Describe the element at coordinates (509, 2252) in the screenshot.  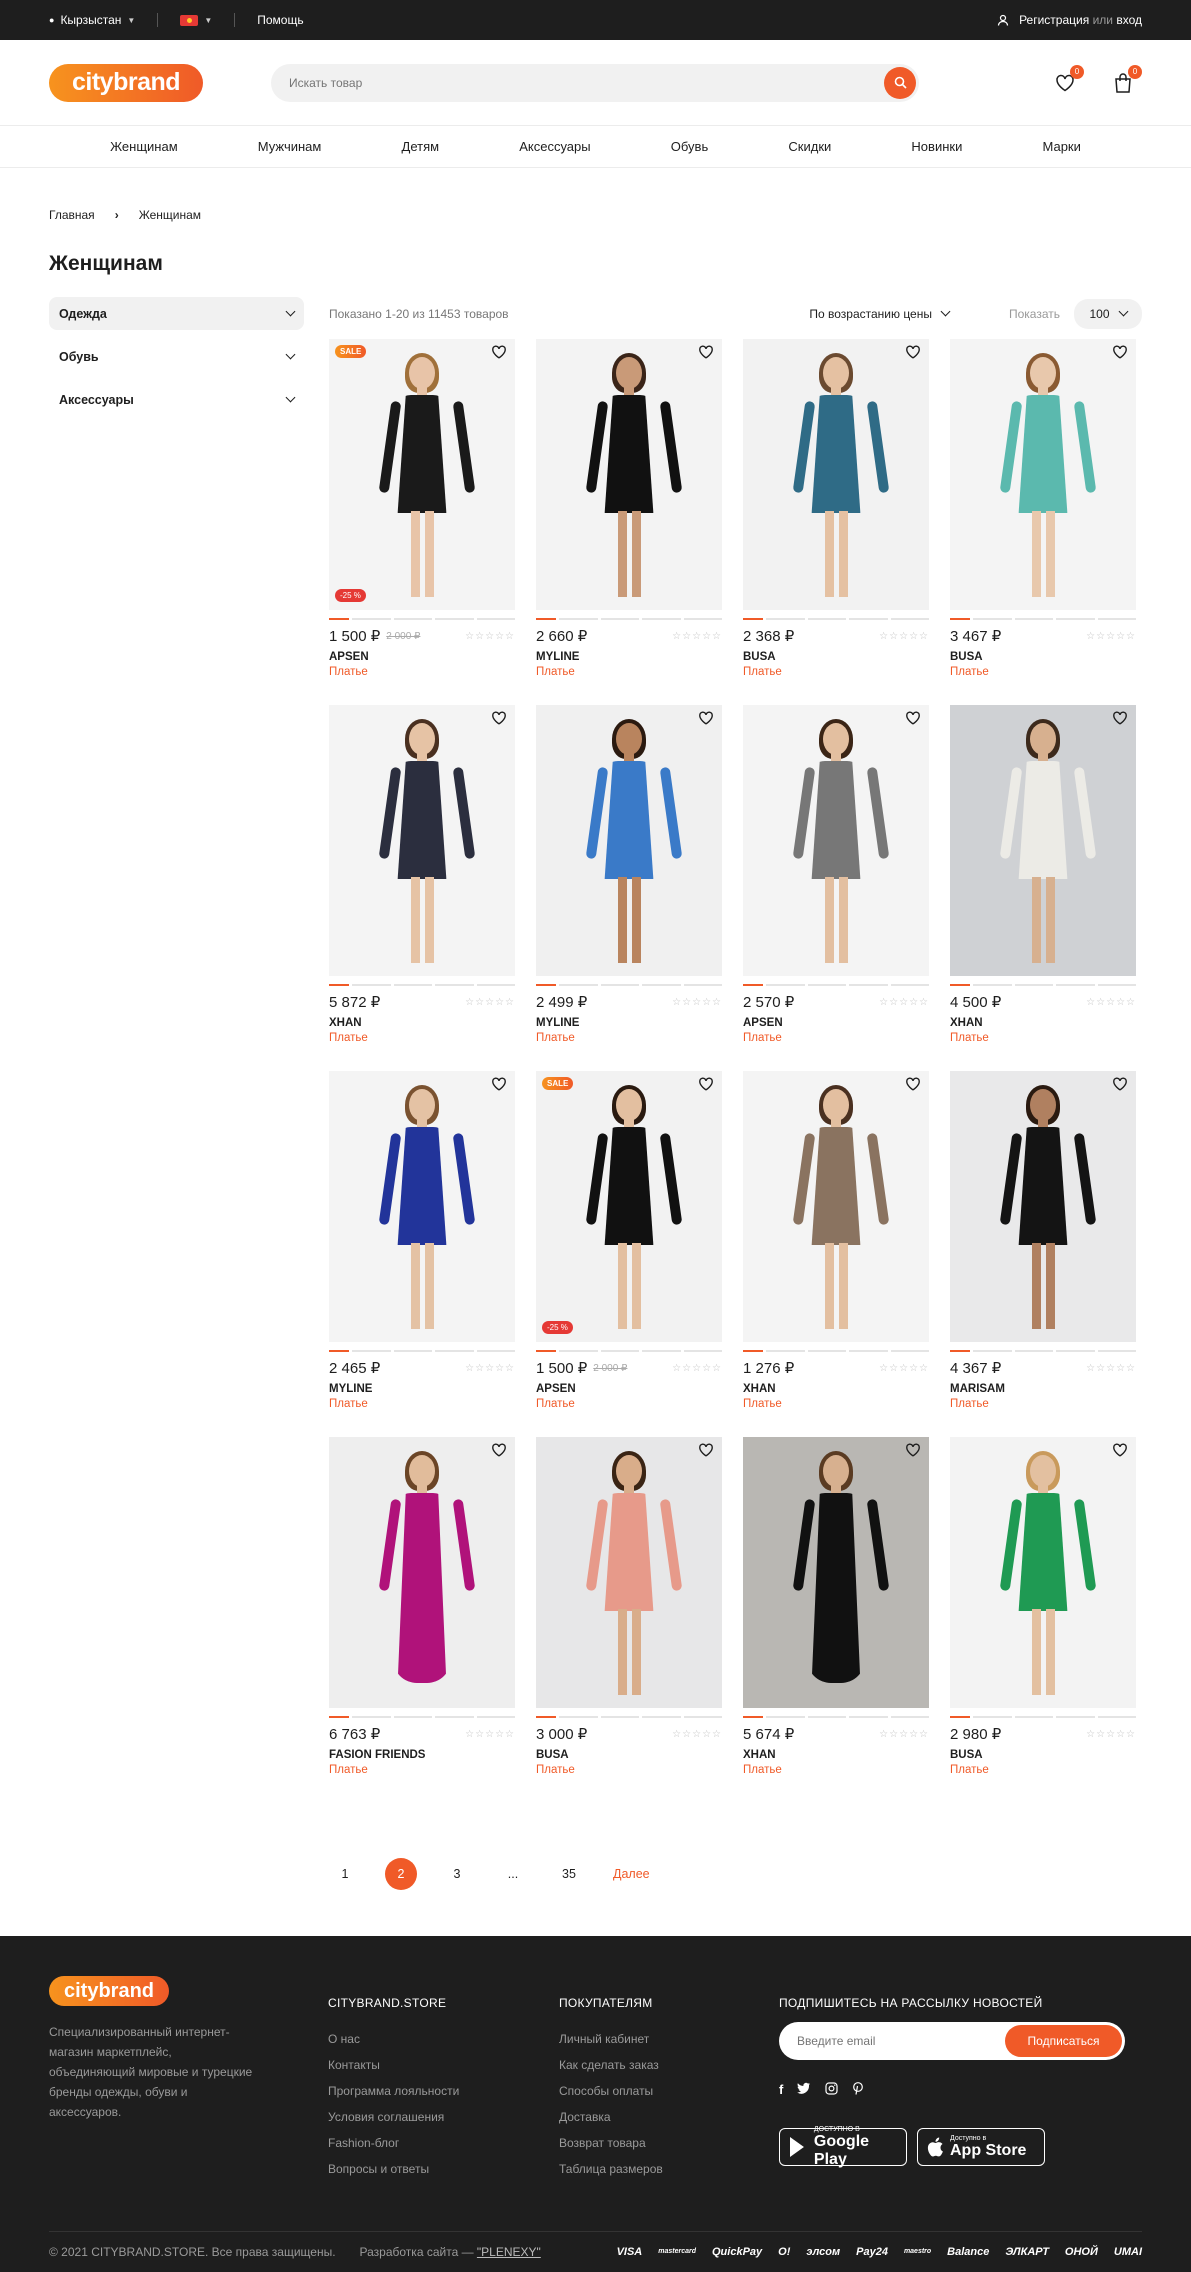
I see `developer-link: "PLENEXY"` at that location.